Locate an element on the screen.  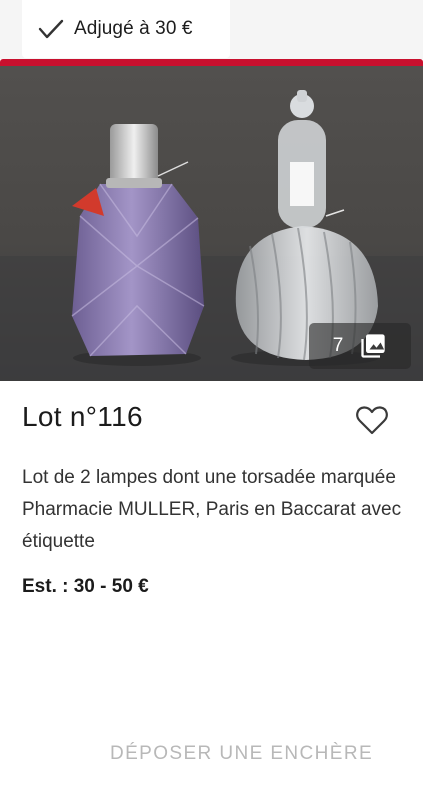
lot-title: Lot n°116 is located at coordinates (82, 416).